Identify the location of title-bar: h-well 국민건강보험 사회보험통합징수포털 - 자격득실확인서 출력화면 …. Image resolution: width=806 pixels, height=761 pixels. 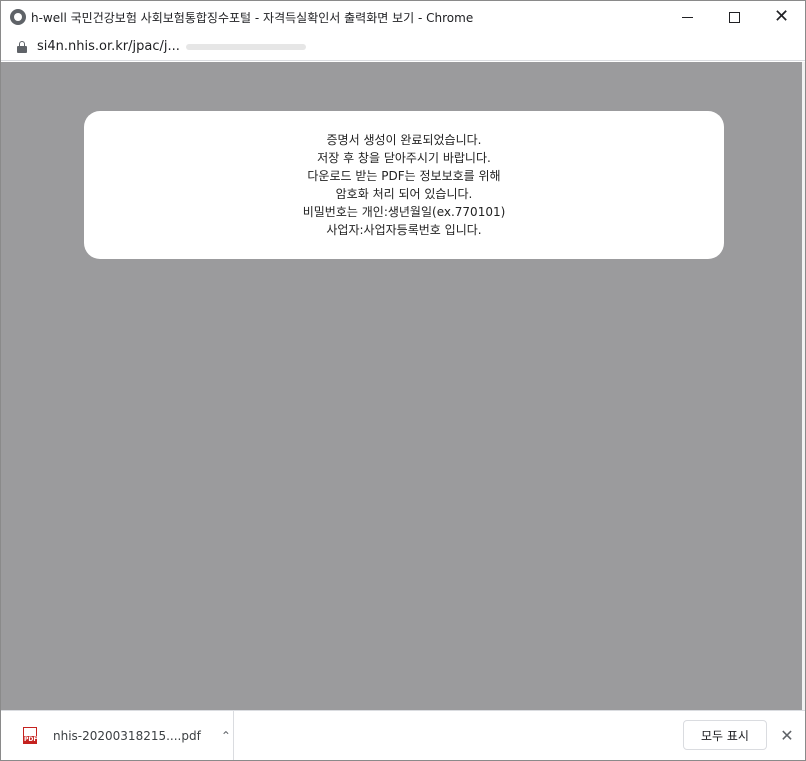
(403, 17).